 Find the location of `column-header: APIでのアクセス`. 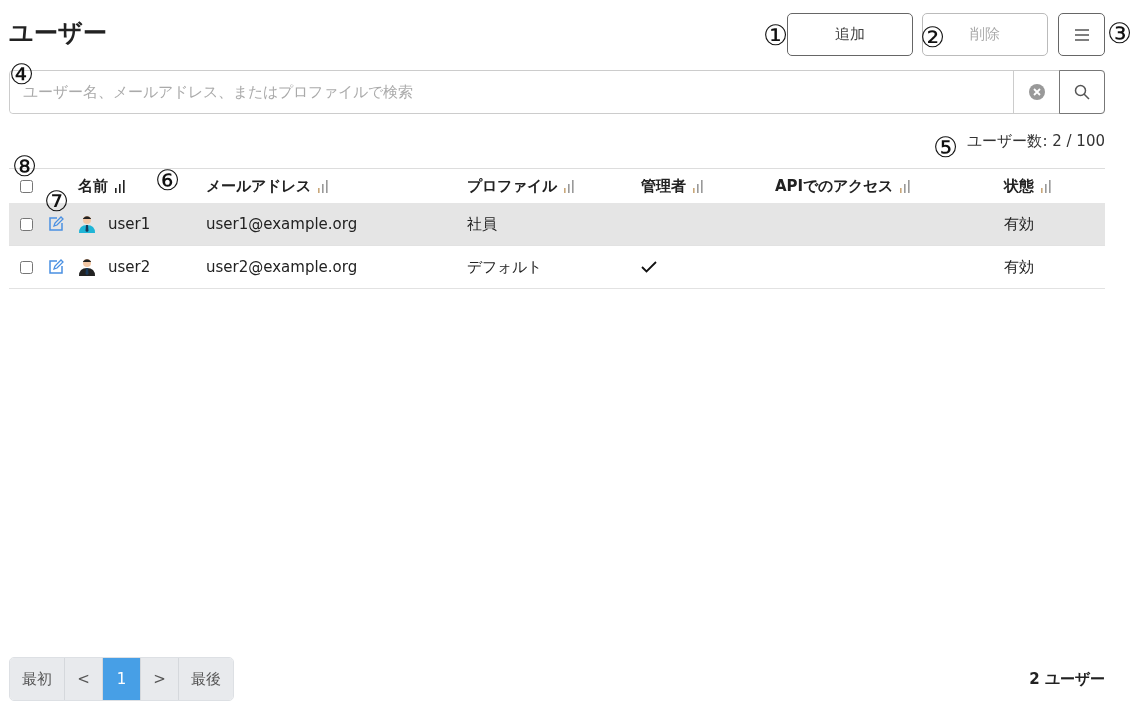

column-header: APIでのアクセス is located at coordinates (834, 186).